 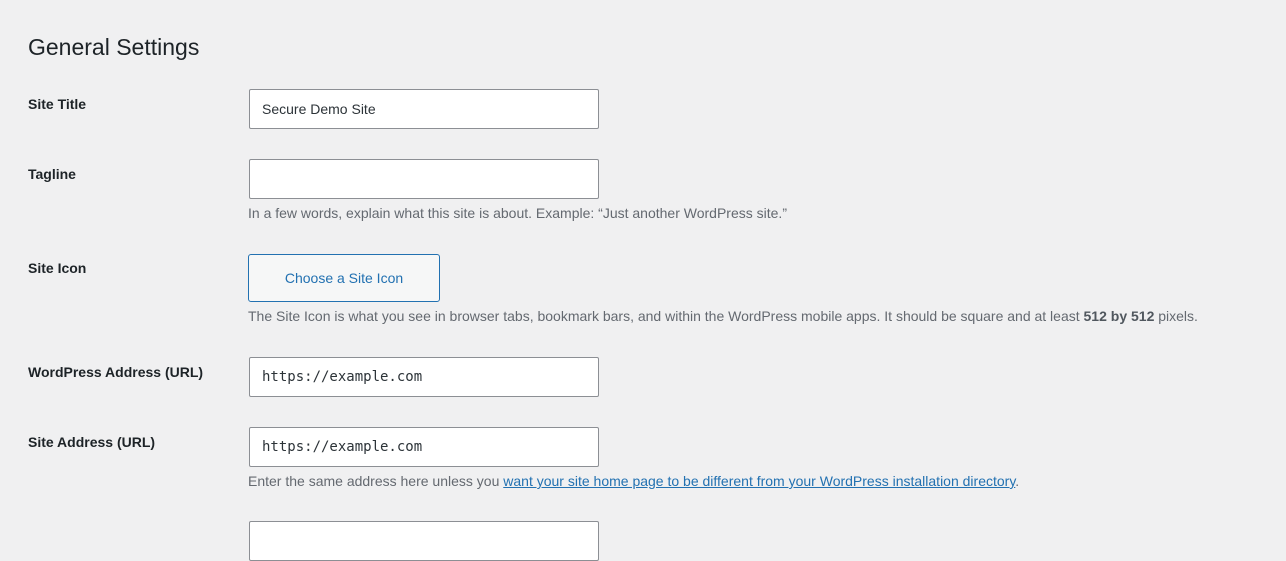 What do you see at coordinates (114, 47) in the screenshot?
I see `page-title: General Settings` at bounding box center [114, 47].